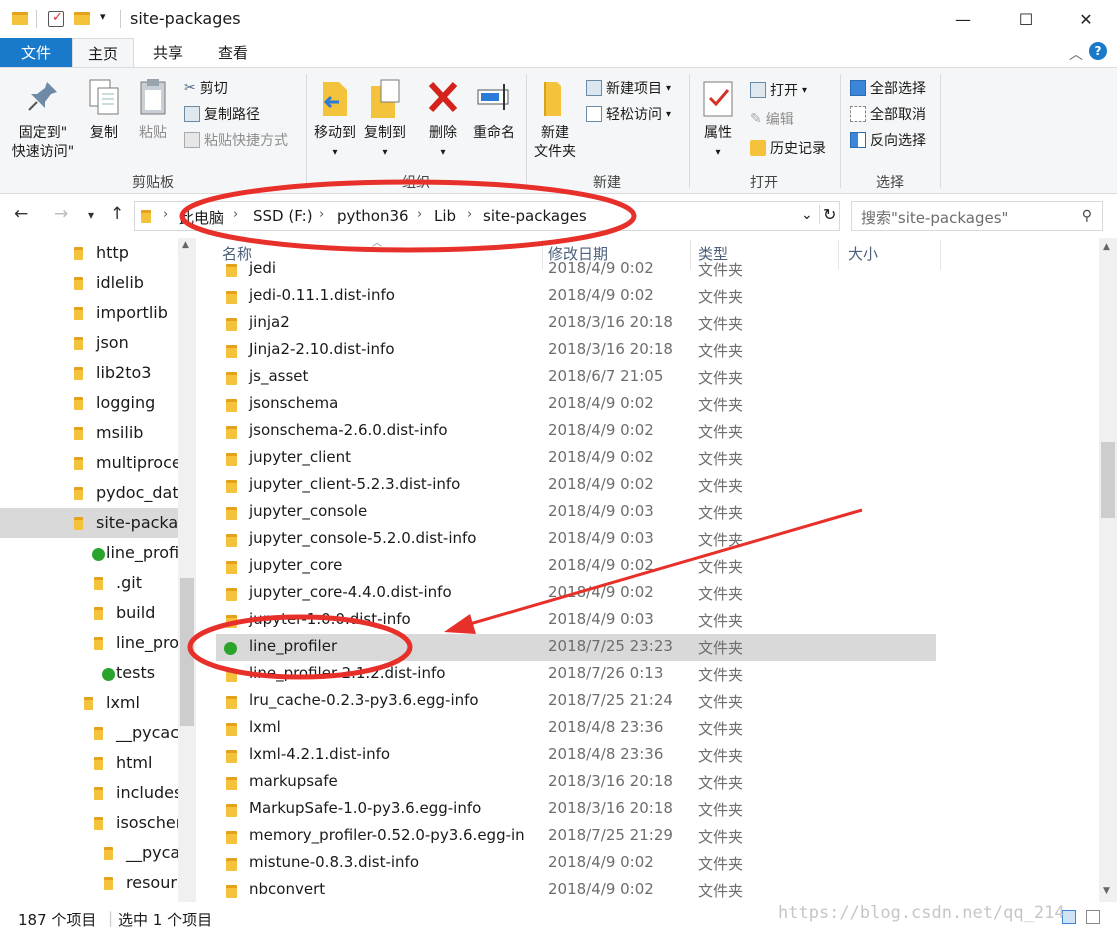  I want to click on pin-to-quick-access-button: 固定到" 快速访问", so click(43, 119).